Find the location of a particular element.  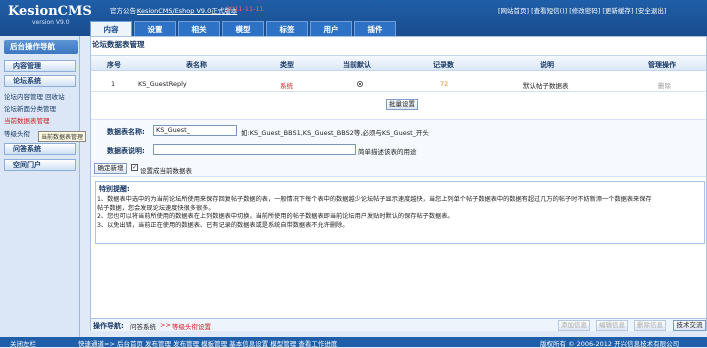

sidebar-link-levels: 等级头衔 is located at coordinates (17, 133).